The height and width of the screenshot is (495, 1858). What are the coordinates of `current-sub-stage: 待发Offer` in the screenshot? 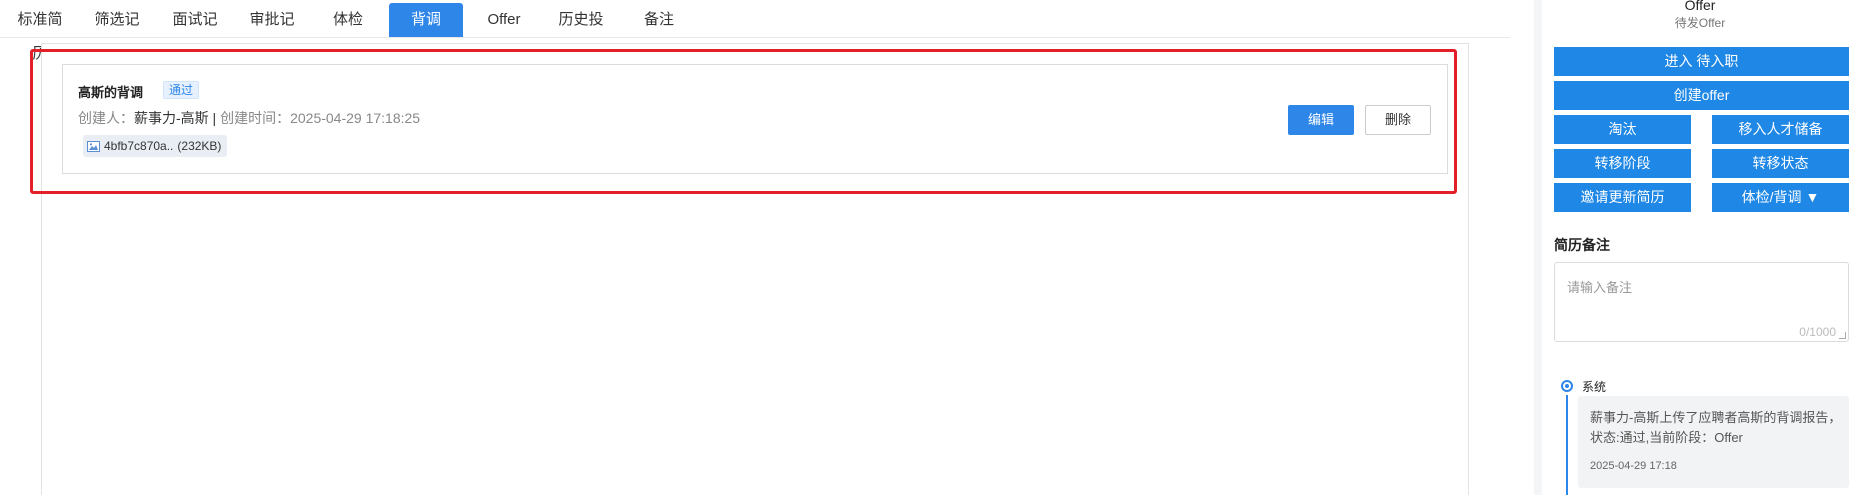 It's located at (1700, 23).